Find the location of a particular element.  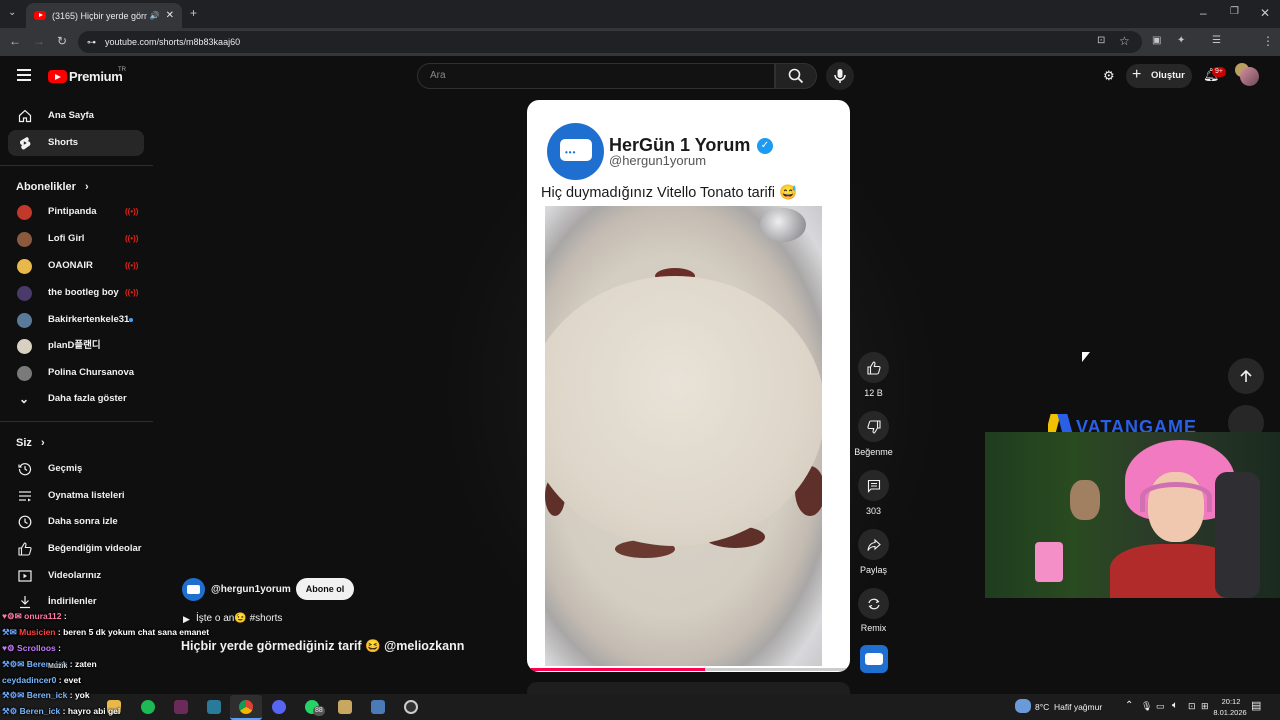

search-button is located at coordinates (796, 76).